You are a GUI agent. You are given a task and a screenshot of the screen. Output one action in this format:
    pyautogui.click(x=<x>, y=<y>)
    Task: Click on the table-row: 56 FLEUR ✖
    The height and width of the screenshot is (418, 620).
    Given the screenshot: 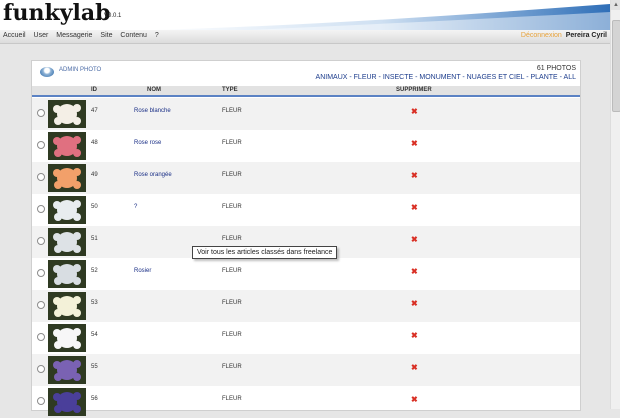 What is the action you would take?
    pyautogui.click(x=306, y=402)
    